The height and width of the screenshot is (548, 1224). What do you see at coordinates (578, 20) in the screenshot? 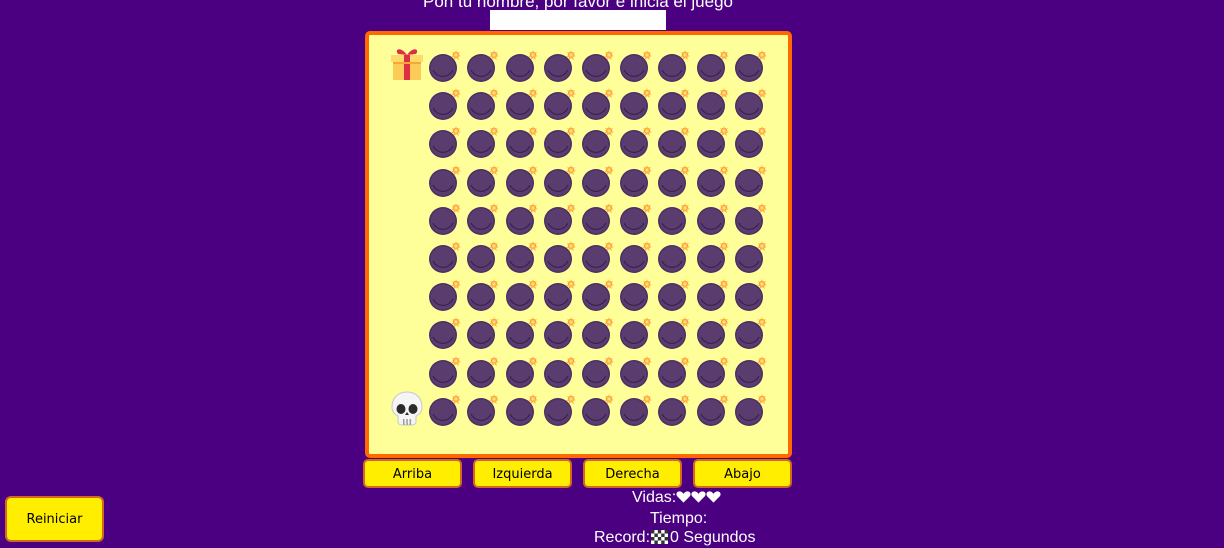
I see `player-name-input` at bounding box center [578, 20].